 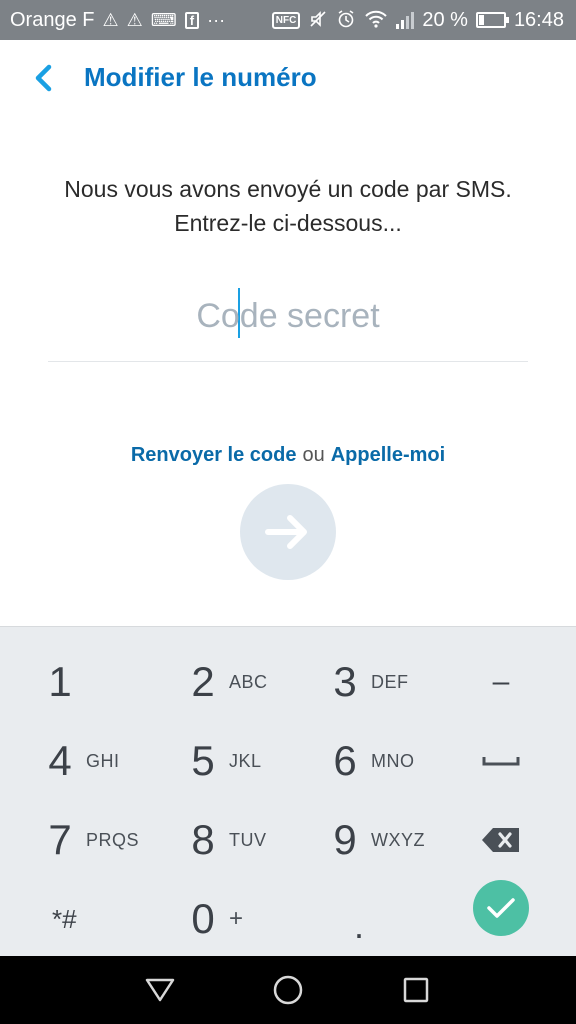 I want to click on key-0: 0 +, so click(x=213, y=919).